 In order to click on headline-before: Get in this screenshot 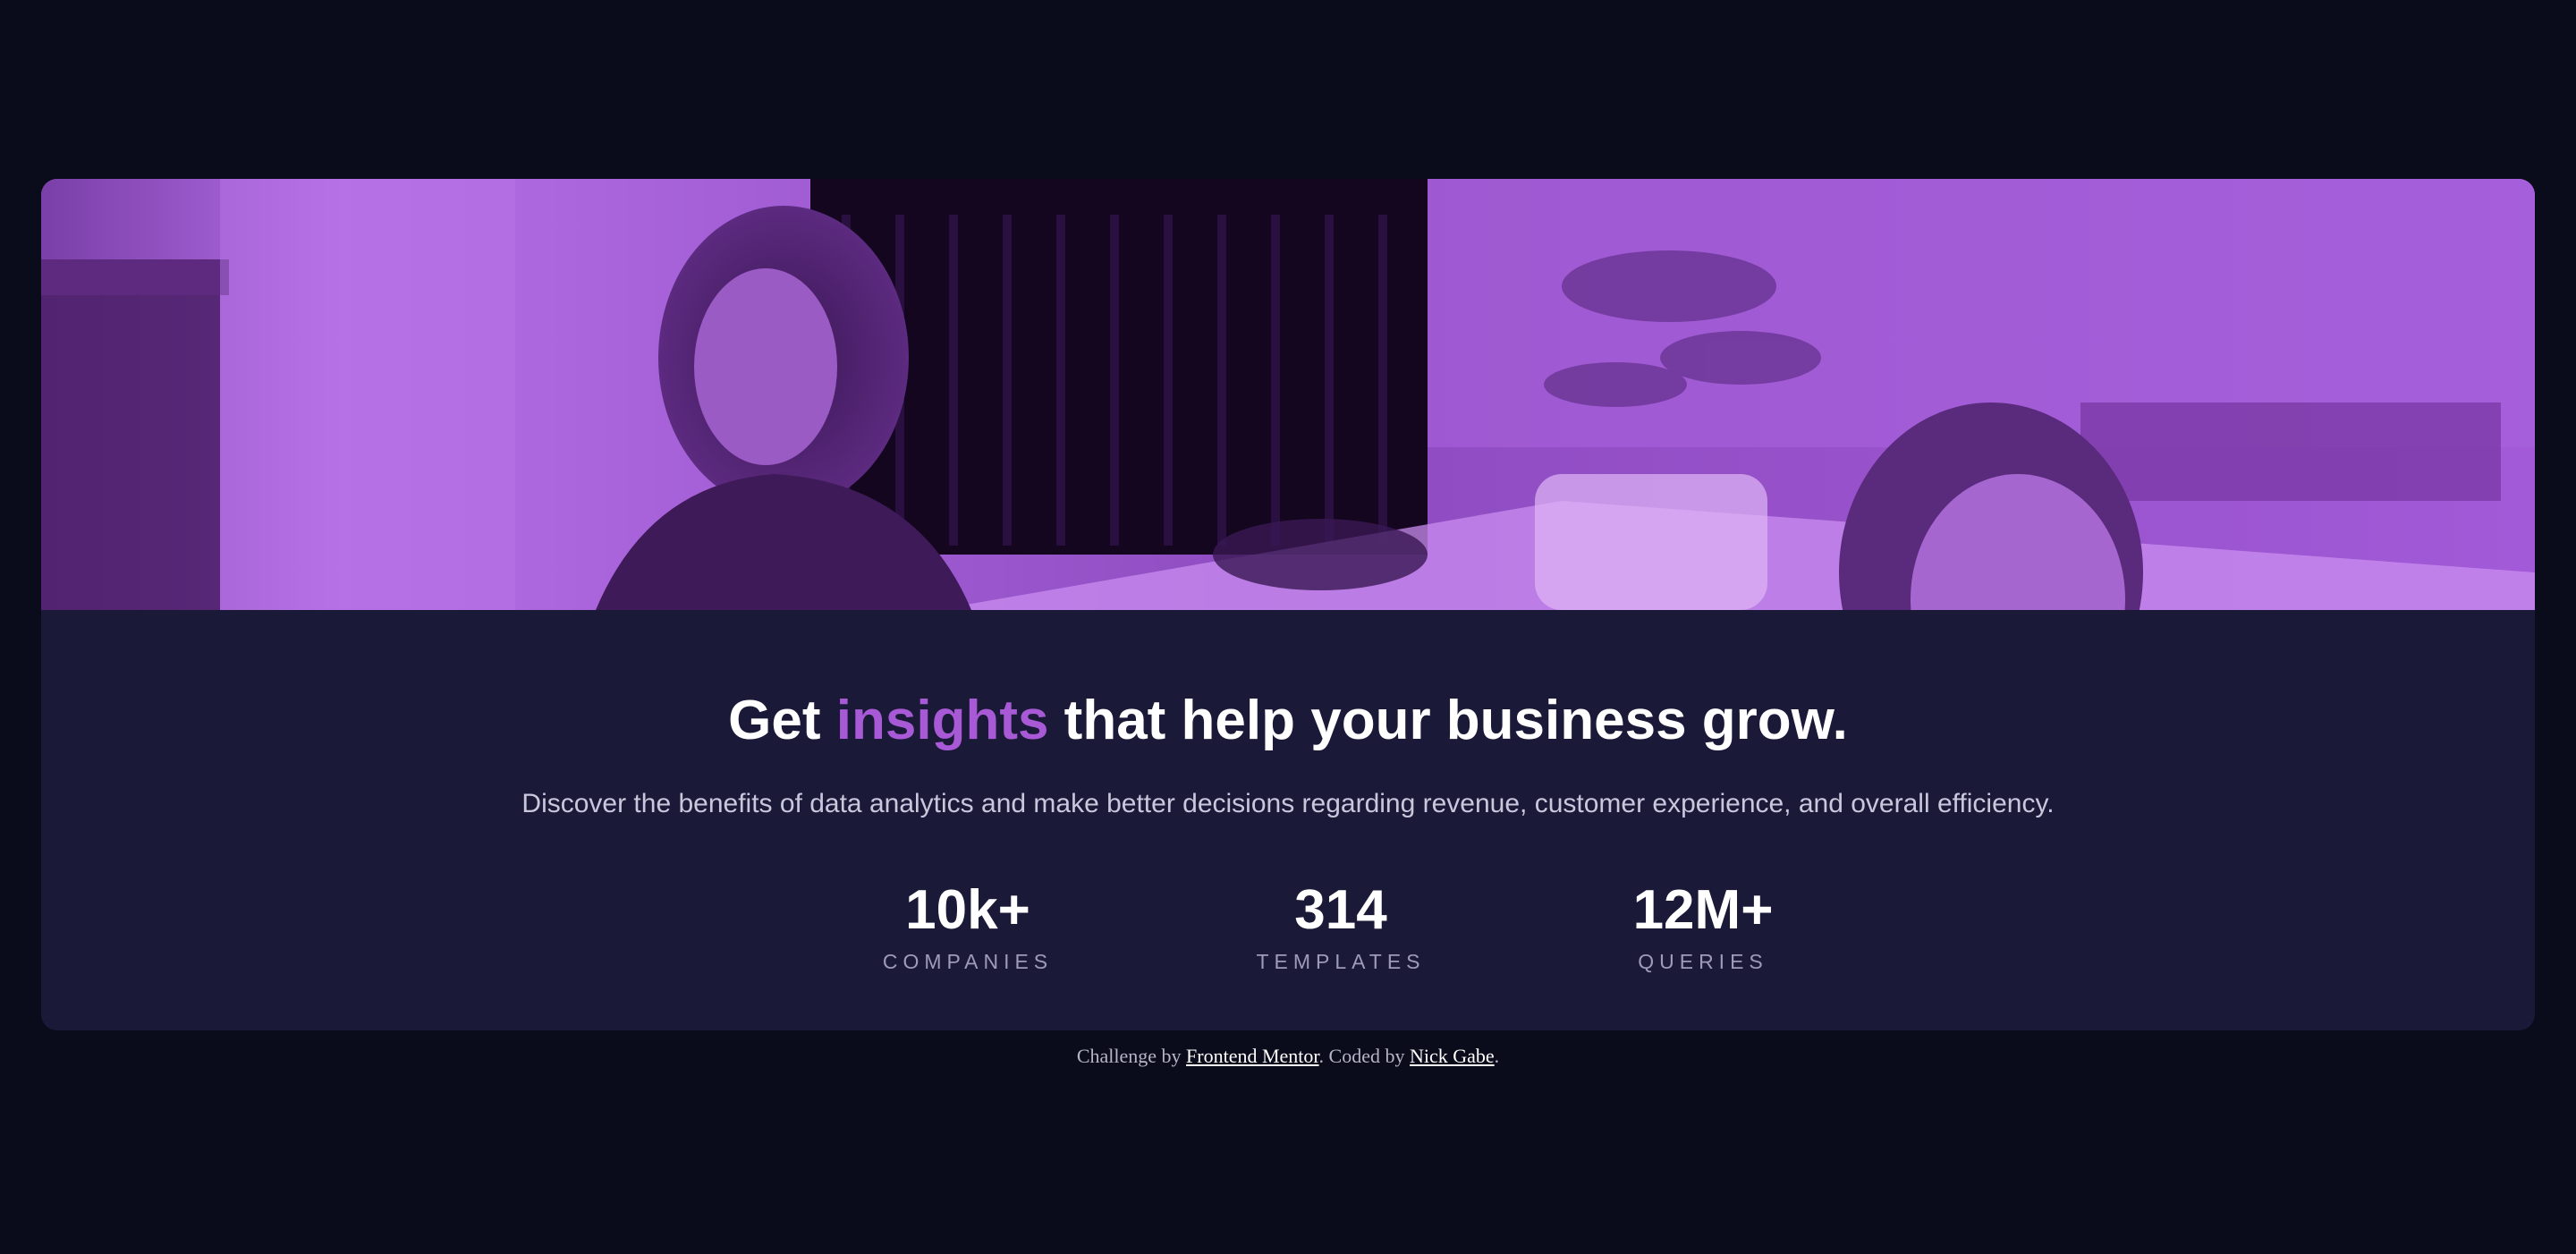, I will do `click(782, 720)`.